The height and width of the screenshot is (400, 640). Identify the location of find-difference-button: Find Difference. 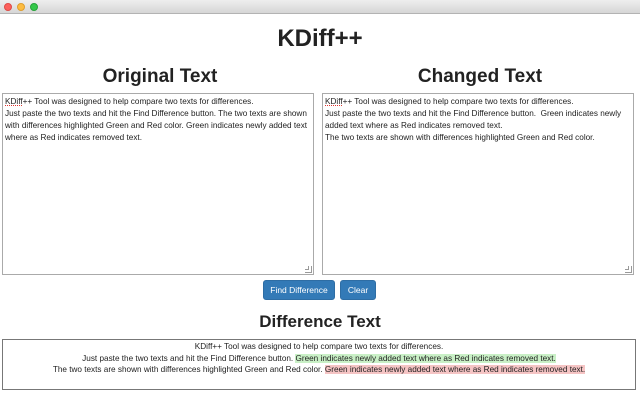
(299, 290).